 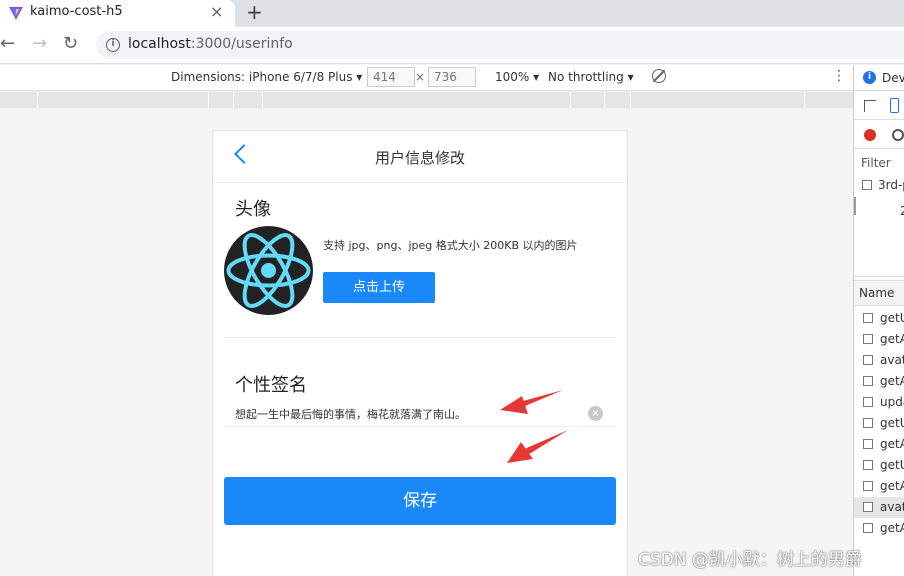 What do you see at coordinates (879, 135) in the screenshot?
I see `network-toolbar` at bounding box center [879, 135].